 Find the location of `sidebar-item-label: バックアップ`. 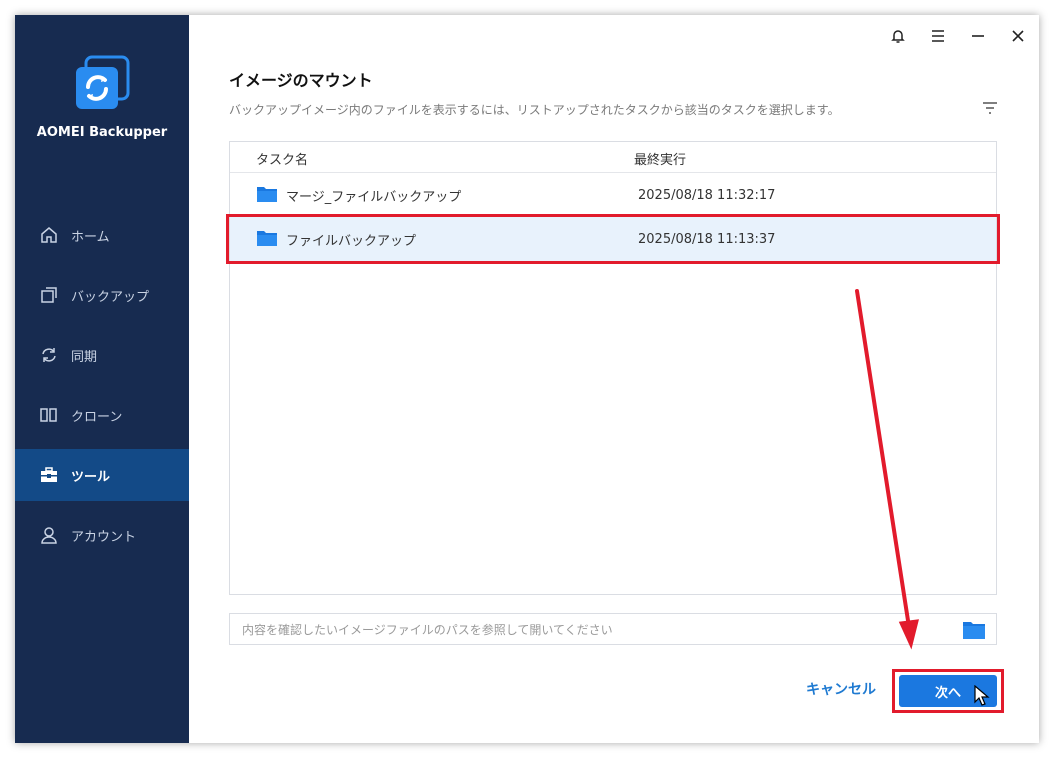

sidebar-item-label: バックアップ is located at coordinates (110, 297).